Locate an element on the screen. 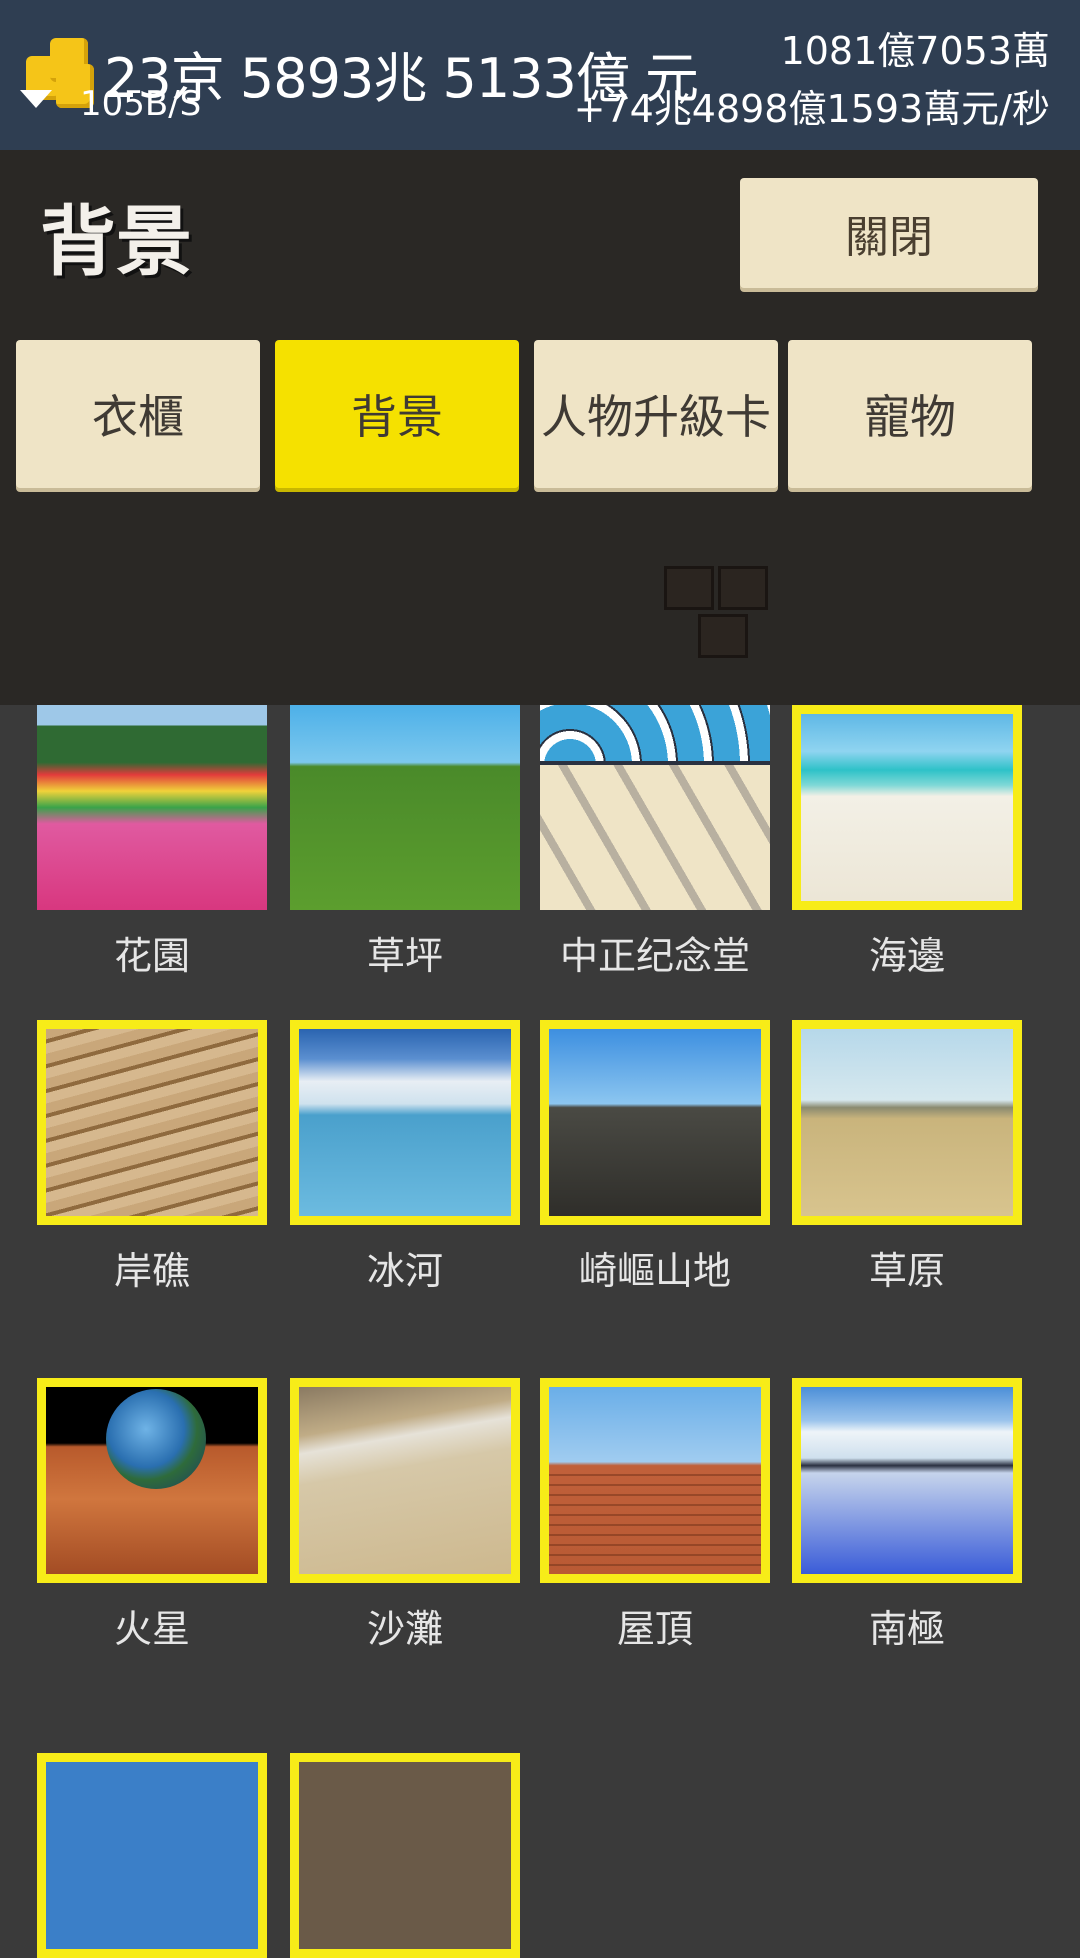  decorative-block-icon is located at coordinates (719, 614).